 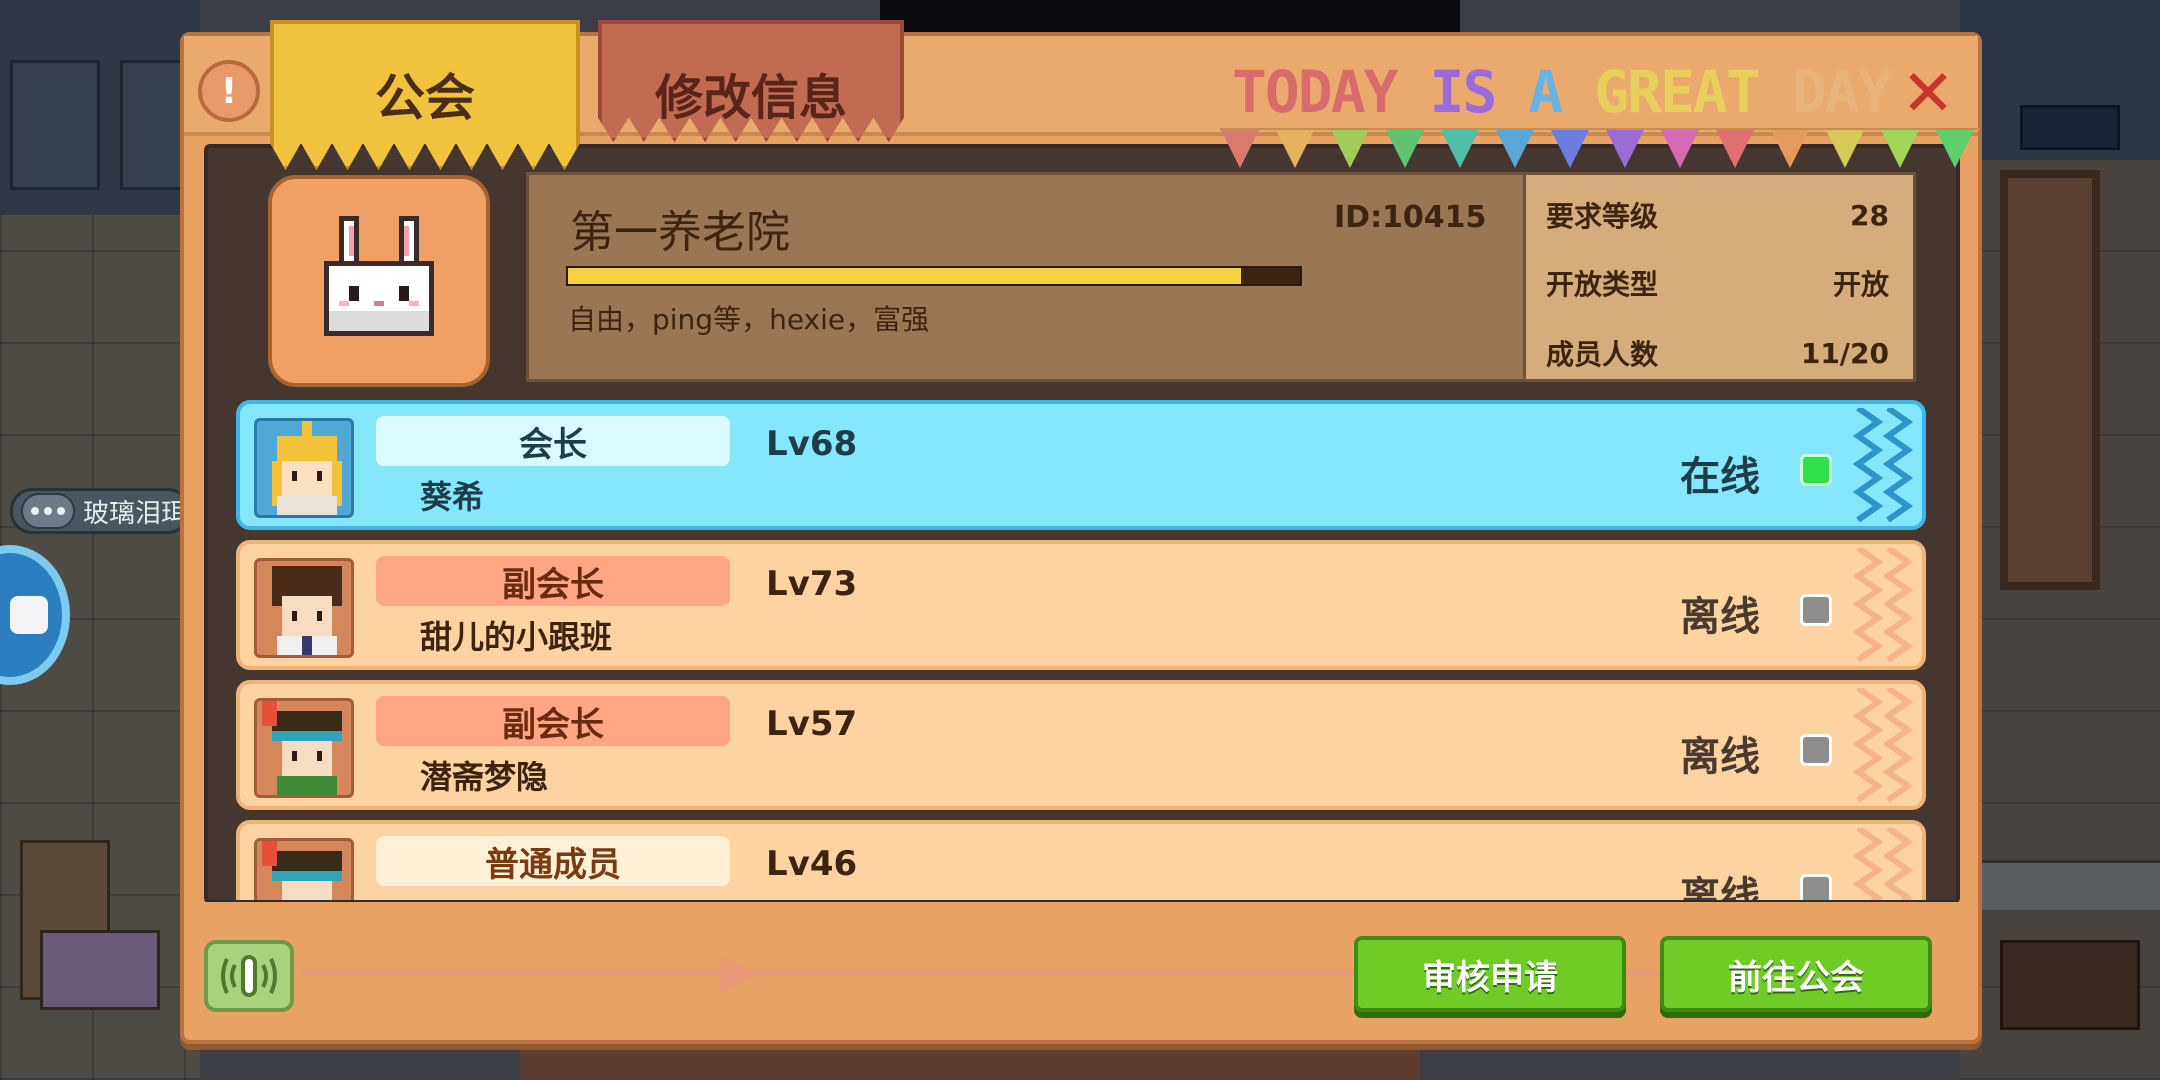 I want to click on stat-open-type: 开放类型 开放, so click(x=1717, y=283).